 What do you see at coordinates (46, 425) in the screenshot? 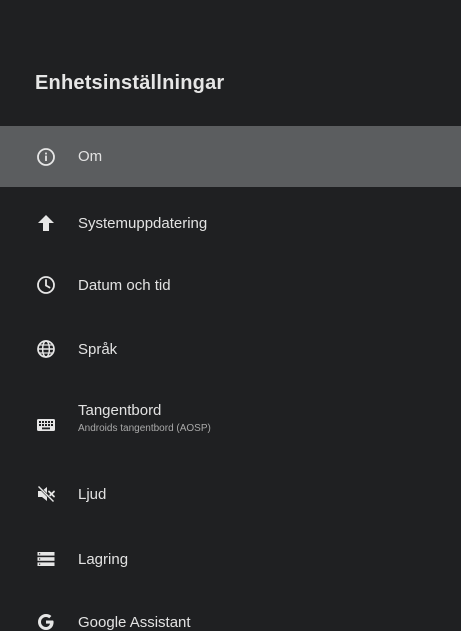
I see `keyboard-icon` at bounding box center [46, 425].